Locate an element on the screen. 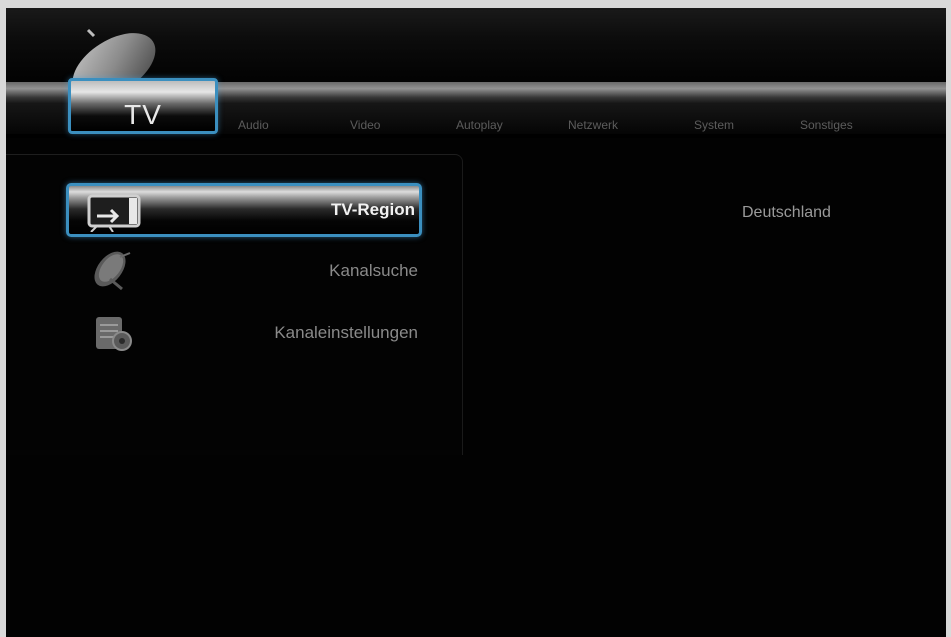 The width and height of the screenshot is (951, 637). menu-item-kanaleinstellungen-label: Kanaleinstellungen is located at coordinates (346, 332).